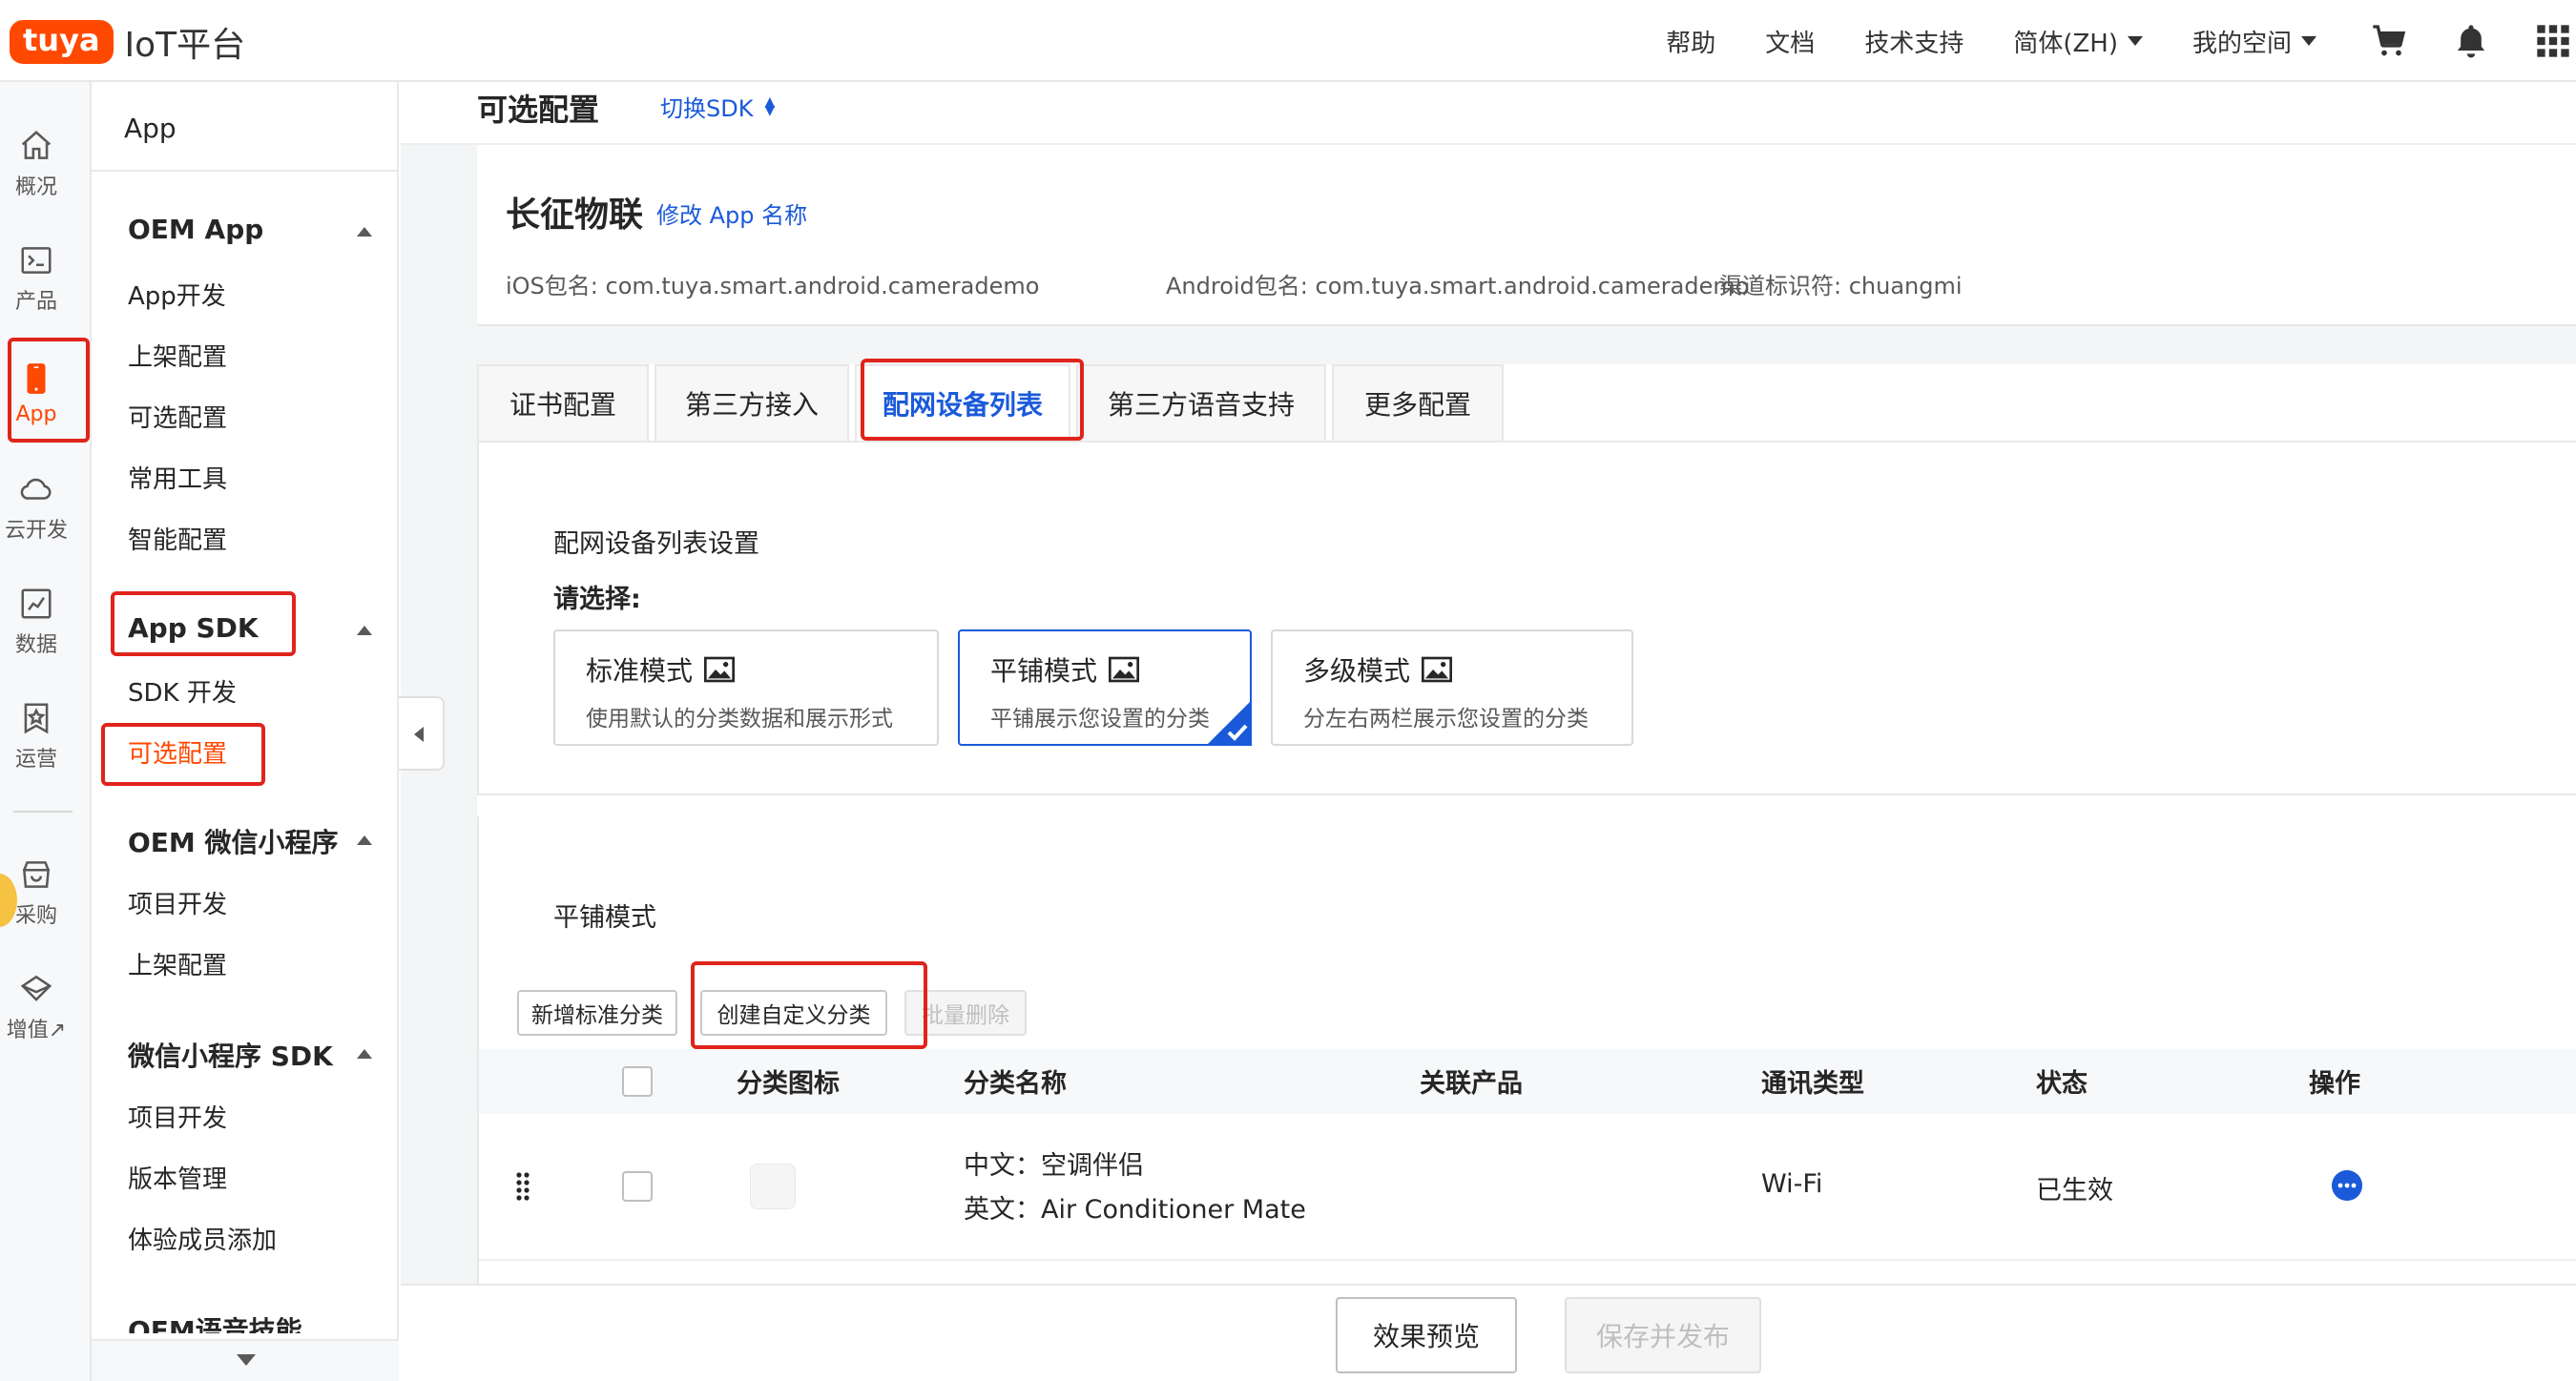 This screenshot has width=2576, height=1381. Describe the element at coordinates (419, 734) in the screenshot. I see `chevron-left-icon` at that location.